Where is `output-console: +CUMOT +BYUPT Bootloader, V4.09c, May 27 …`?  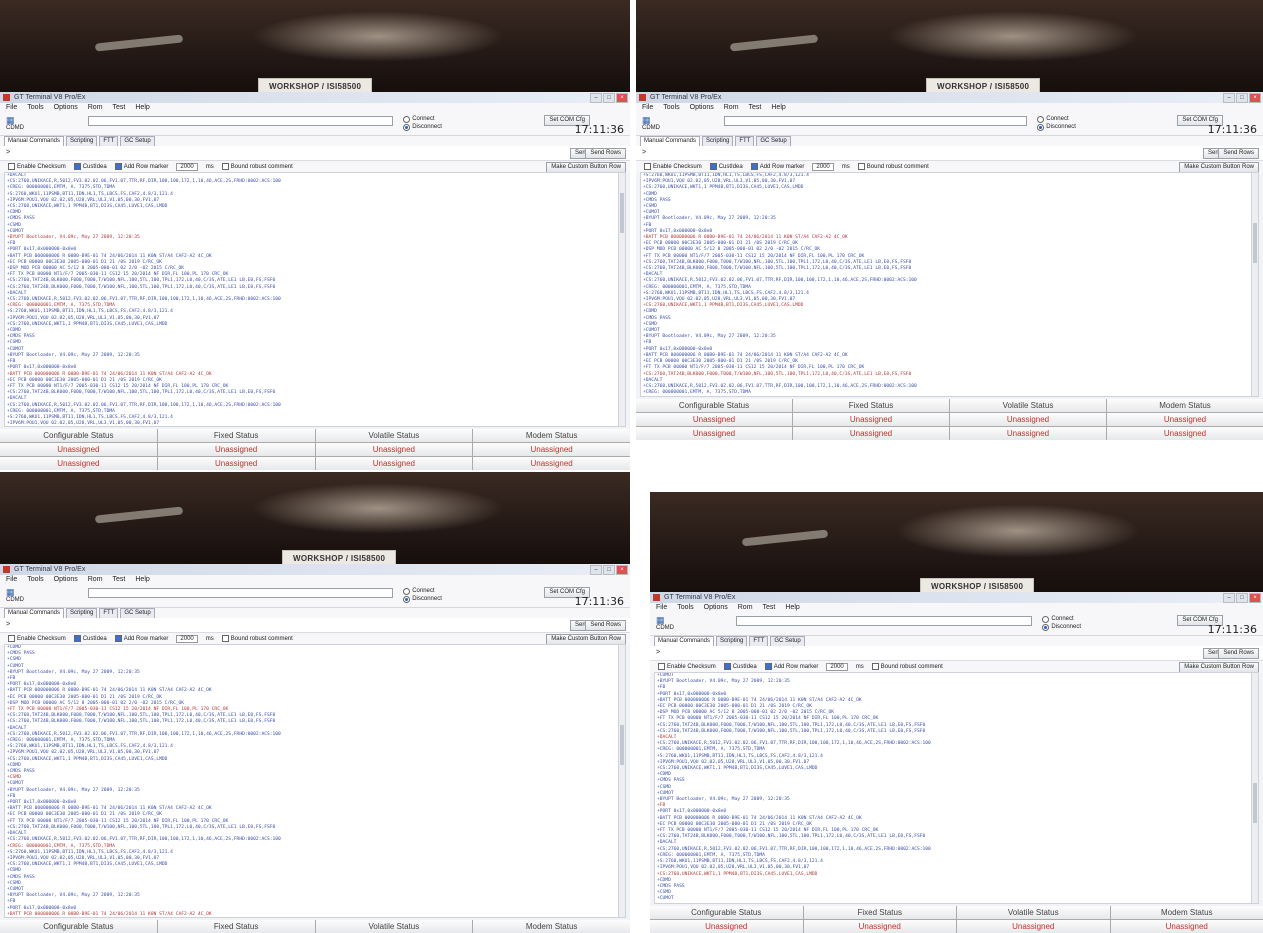
output-console: +CUMOT +BYUPT Bootloader, V4.09c, May 27 … is located at coordinates (956, 788).